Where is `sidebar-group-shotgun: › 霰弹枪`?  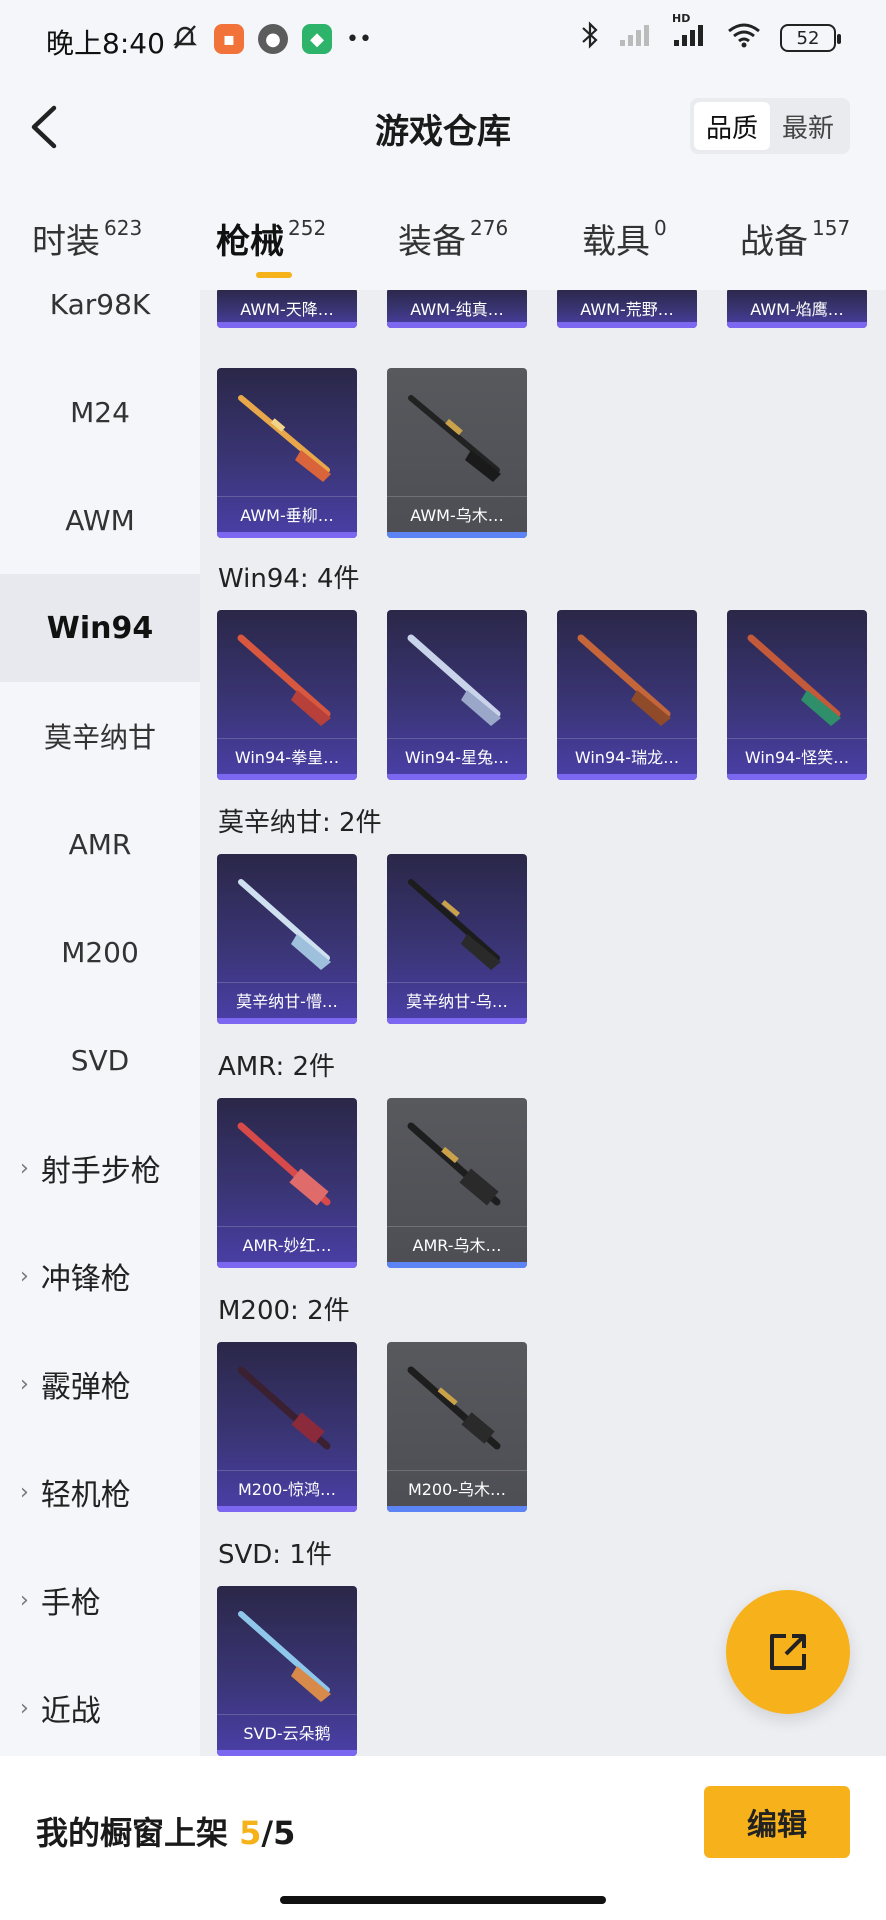
sidebar-group-shotgun: › 霰弹枪 is located at coordinates (100, 1384).